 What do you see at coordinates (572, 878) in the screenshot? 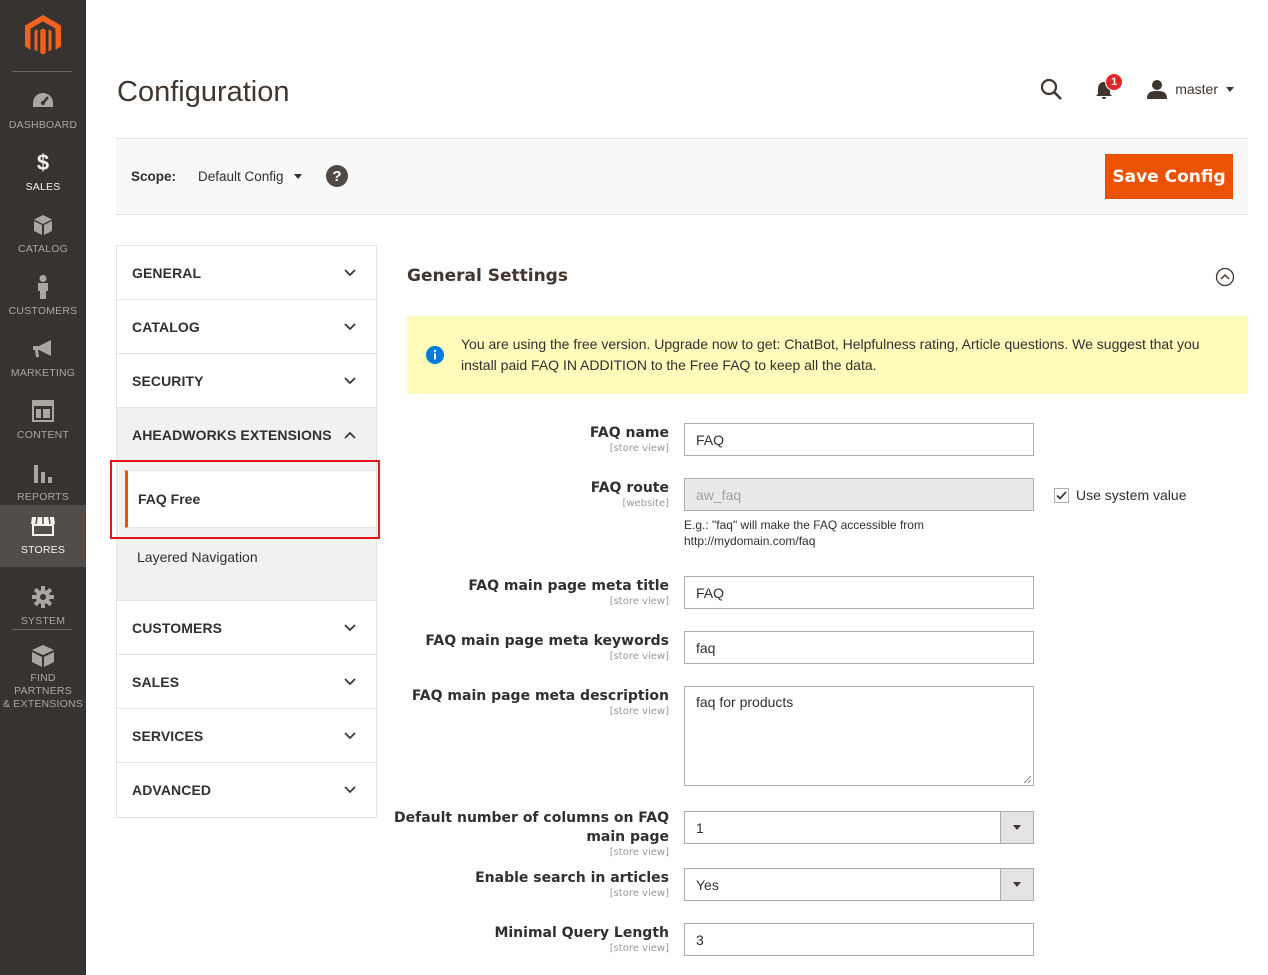
I see `label-text: Enable search in articles` at bounding box center [572, 878].